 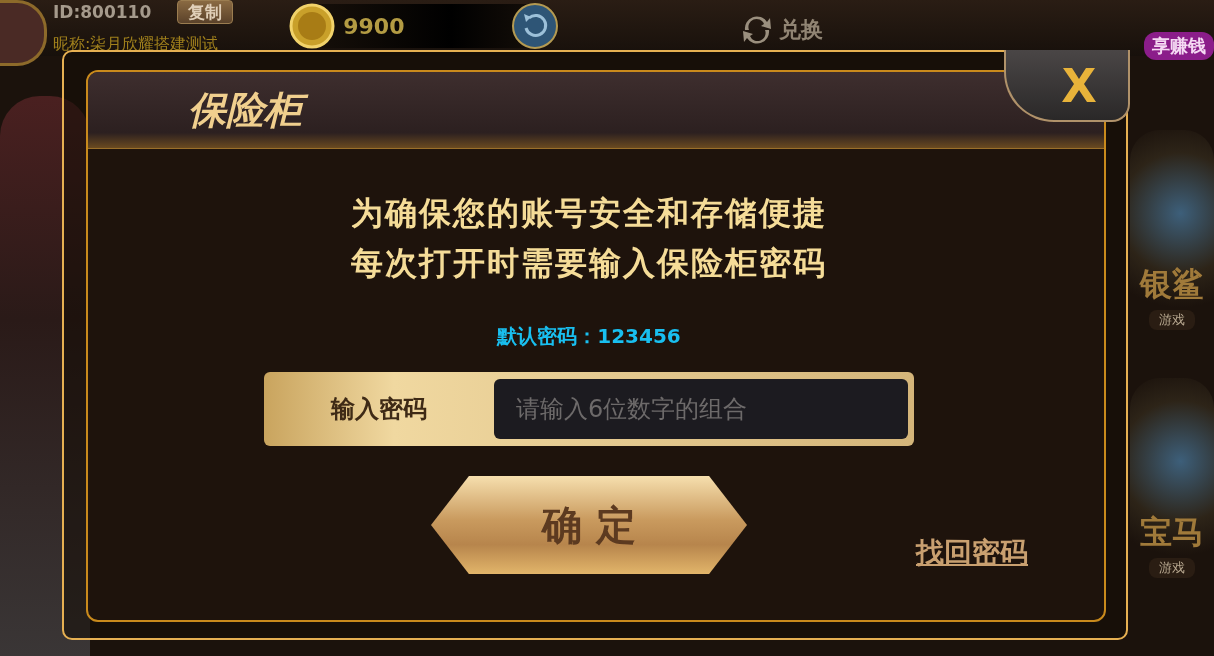 I want to click on password-field: 输入密码 请输入6位数字的组合, so click(x=589, y=409).